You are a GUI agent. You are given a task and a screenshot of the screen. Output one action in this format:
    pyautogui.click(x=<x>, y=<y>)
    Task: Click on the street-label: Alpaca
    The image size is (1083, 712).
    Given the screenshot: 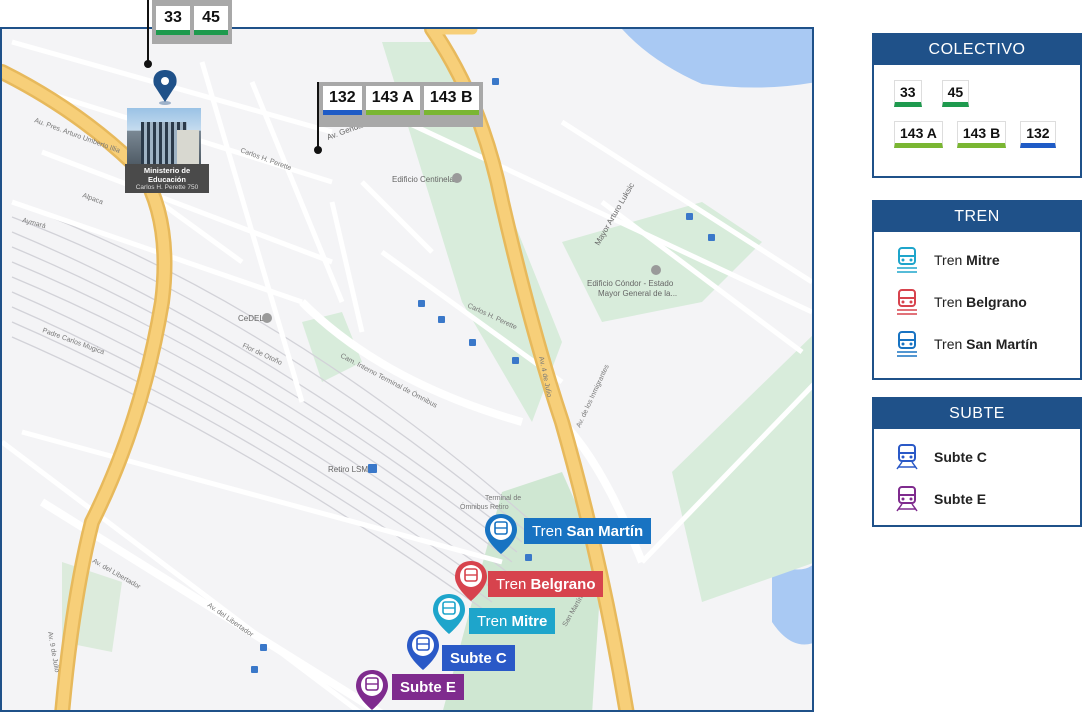 What is the action you would take?
    pyautogui.click(x=92, y=199)
    